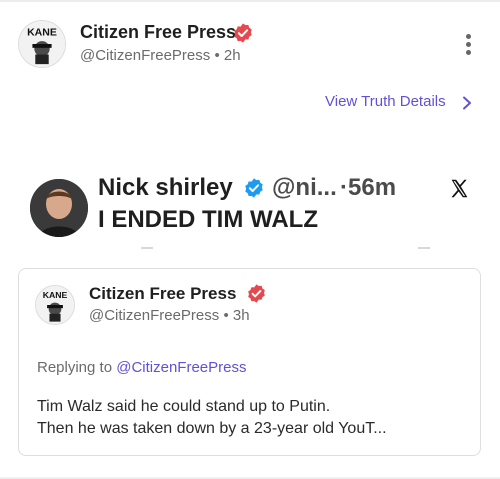  I want to click on quoted-post-meta: @CitizenFreePress • 3h, so click(169, 315).